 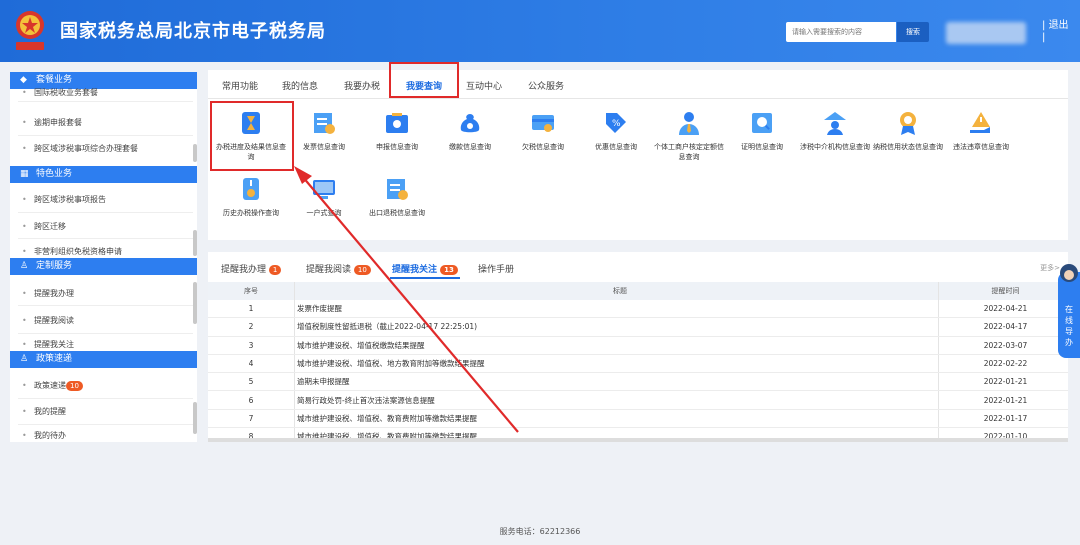 I want to click on func-progress-query: 办税进度及结果信息查询, so click(x=251, y=136).